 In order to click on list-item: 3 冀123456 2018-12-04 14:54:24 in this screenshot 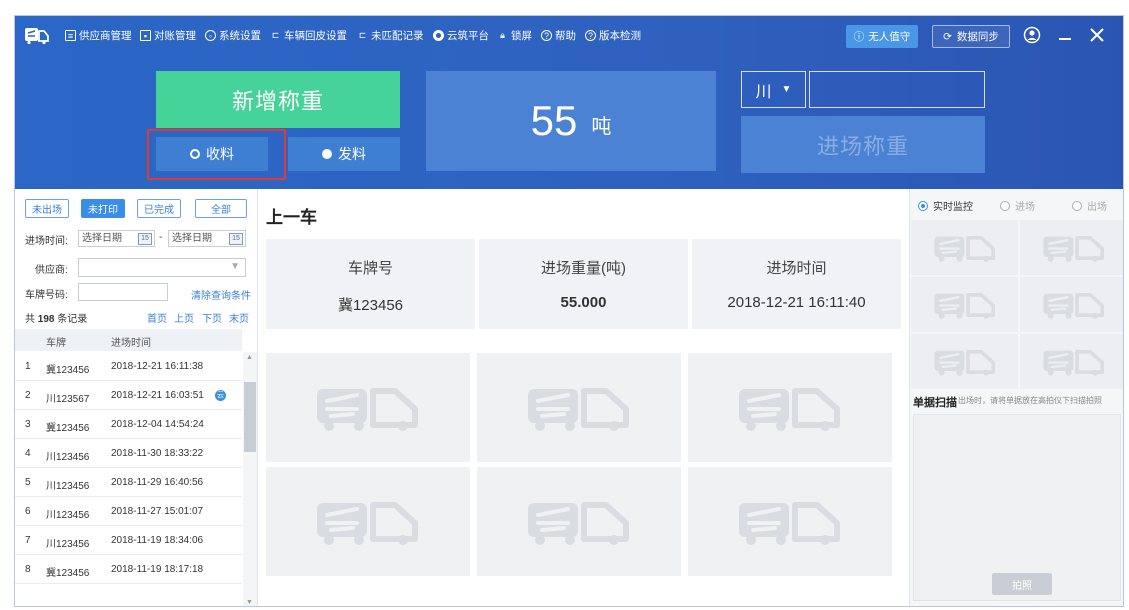, I will do `click(128, 424)`.